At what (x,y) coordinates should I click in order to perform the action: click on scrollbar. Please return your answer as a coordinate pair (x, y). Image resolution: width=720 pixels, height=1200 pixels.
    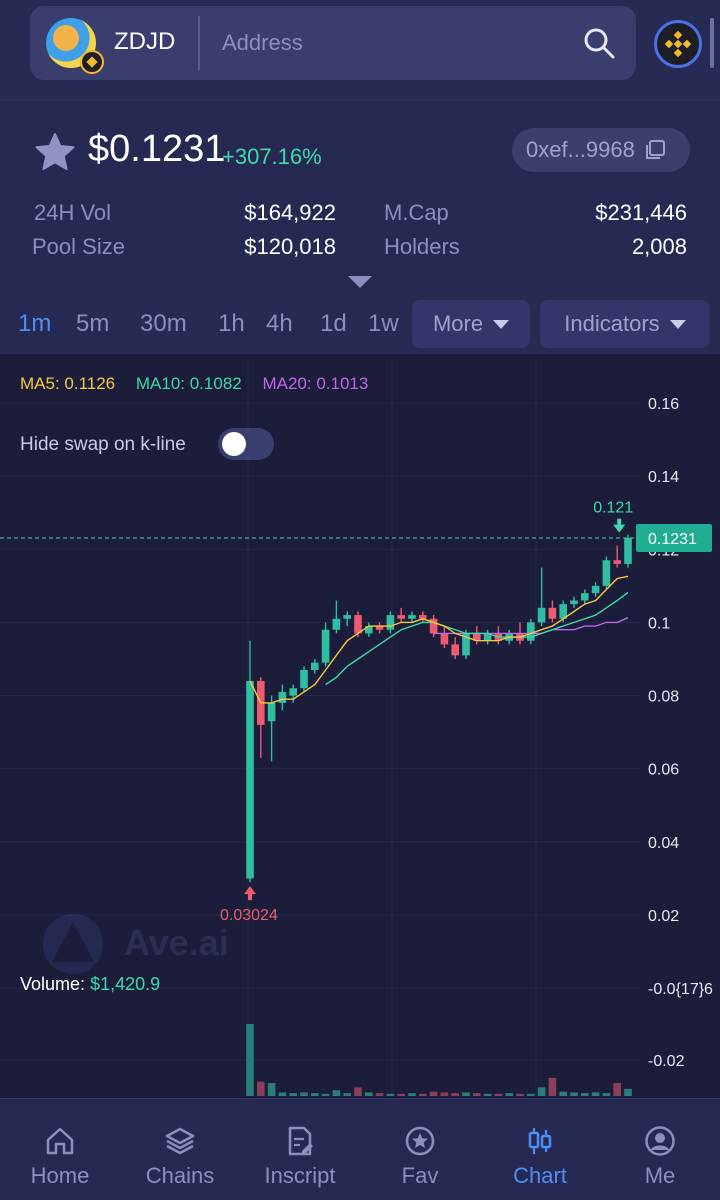
    Looking at the image, I should click on (712, 43).